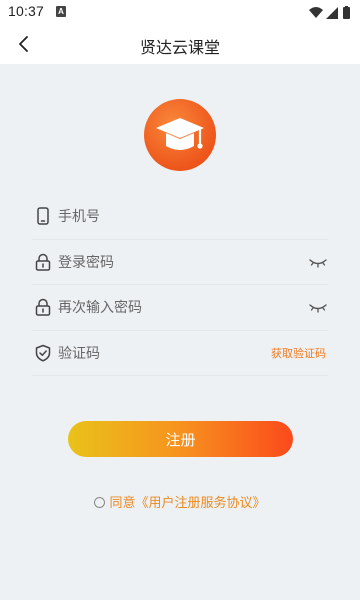 The image size is (360, 600). I want to click on agree-radio, so click(100, 502).